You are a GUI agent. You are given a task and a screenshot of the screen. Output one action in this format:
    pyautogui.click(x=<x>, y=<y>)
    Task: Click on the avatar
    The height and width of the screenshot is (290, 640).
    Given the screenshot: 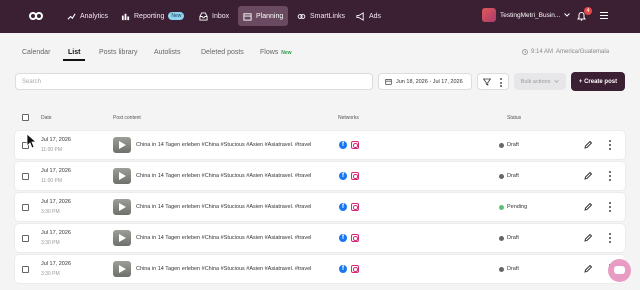 What is the action you would take?
    pyautogui.click(x=489, y=15)
    